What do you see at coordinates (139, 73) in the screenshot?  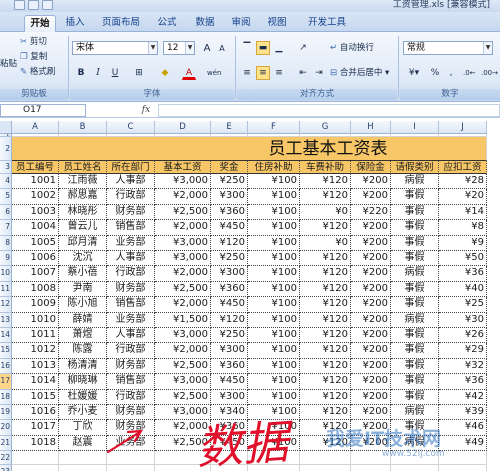 I see `borders-button: ⊞` at bounding box center [139, 73].